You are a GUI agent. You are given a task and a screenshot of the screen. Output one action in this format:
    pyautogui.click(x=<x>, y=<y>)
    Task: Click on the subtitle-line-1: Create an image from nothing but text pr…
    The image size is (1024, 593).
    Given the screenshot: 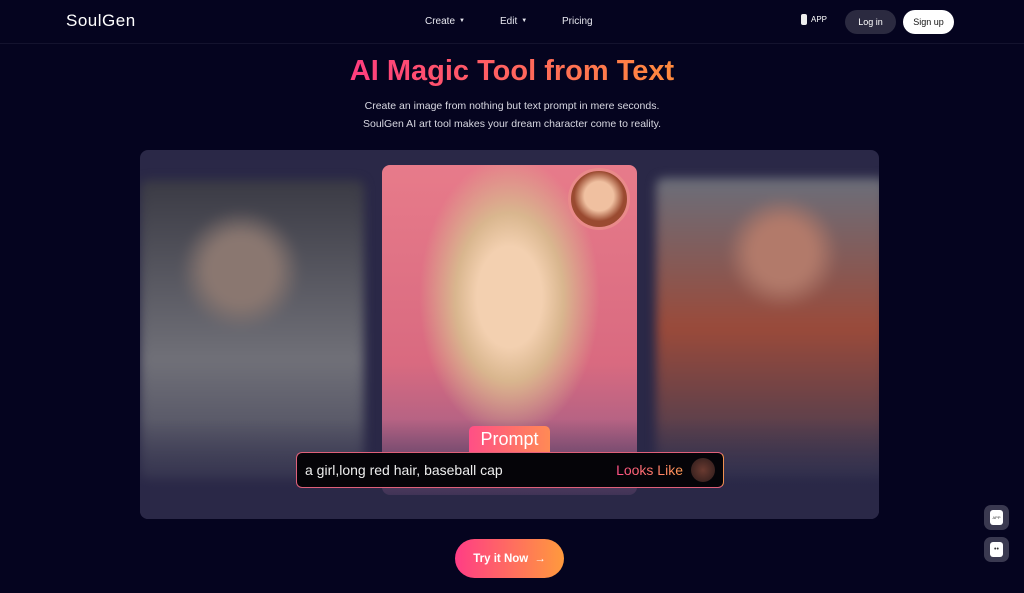 What is the action you would take?
    pyautogui.click(x=512, y=106)
    